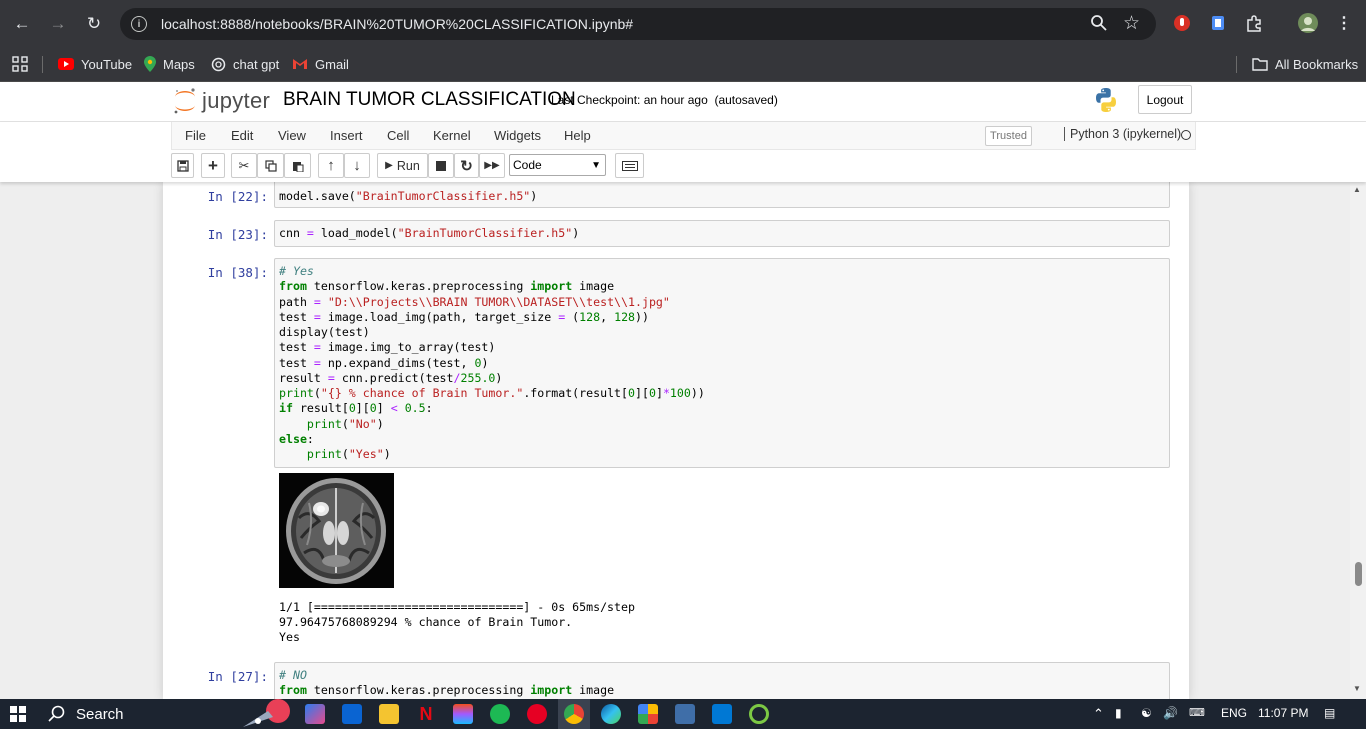 The image size is (1366, 729). What do you see at coordinates (182, 165) in the screenshot?
I see `save-icon` at bounding box center [182, 165].